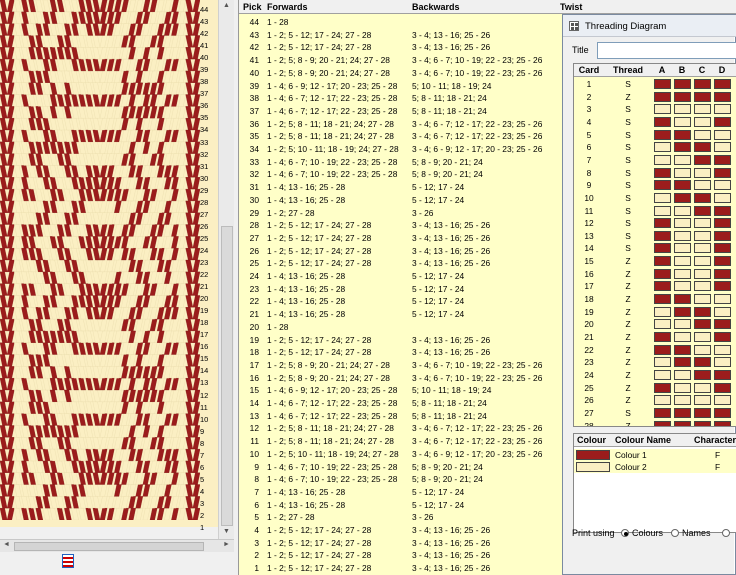 The width and height of the screenshot is (736, 575). I want to click on card-row: 6S, so click(655, 147).